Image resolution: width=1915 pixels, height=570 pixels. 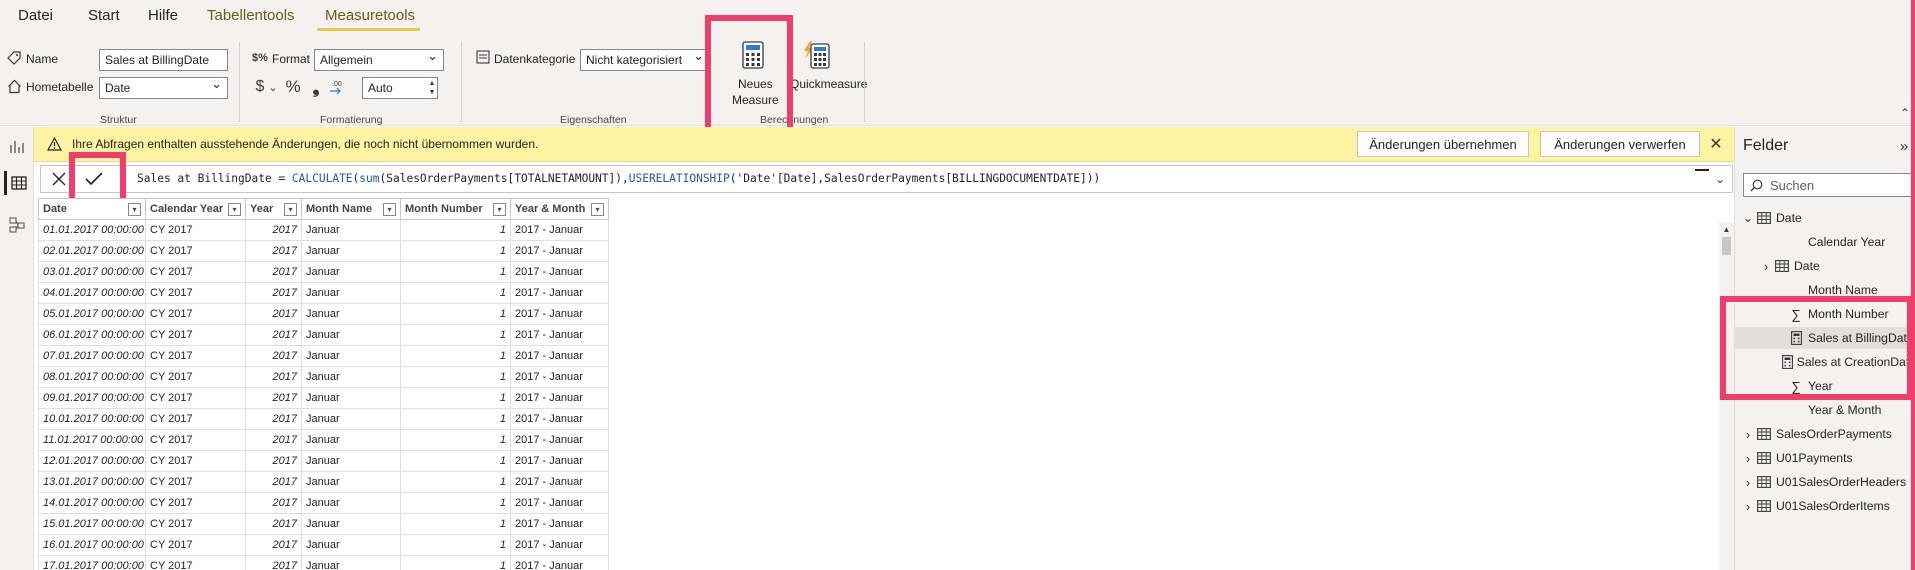 What do you see at coordinates (379, 60) in the screenshot?
I see `format-select: Allgemein` at bounding box center [379, 60].